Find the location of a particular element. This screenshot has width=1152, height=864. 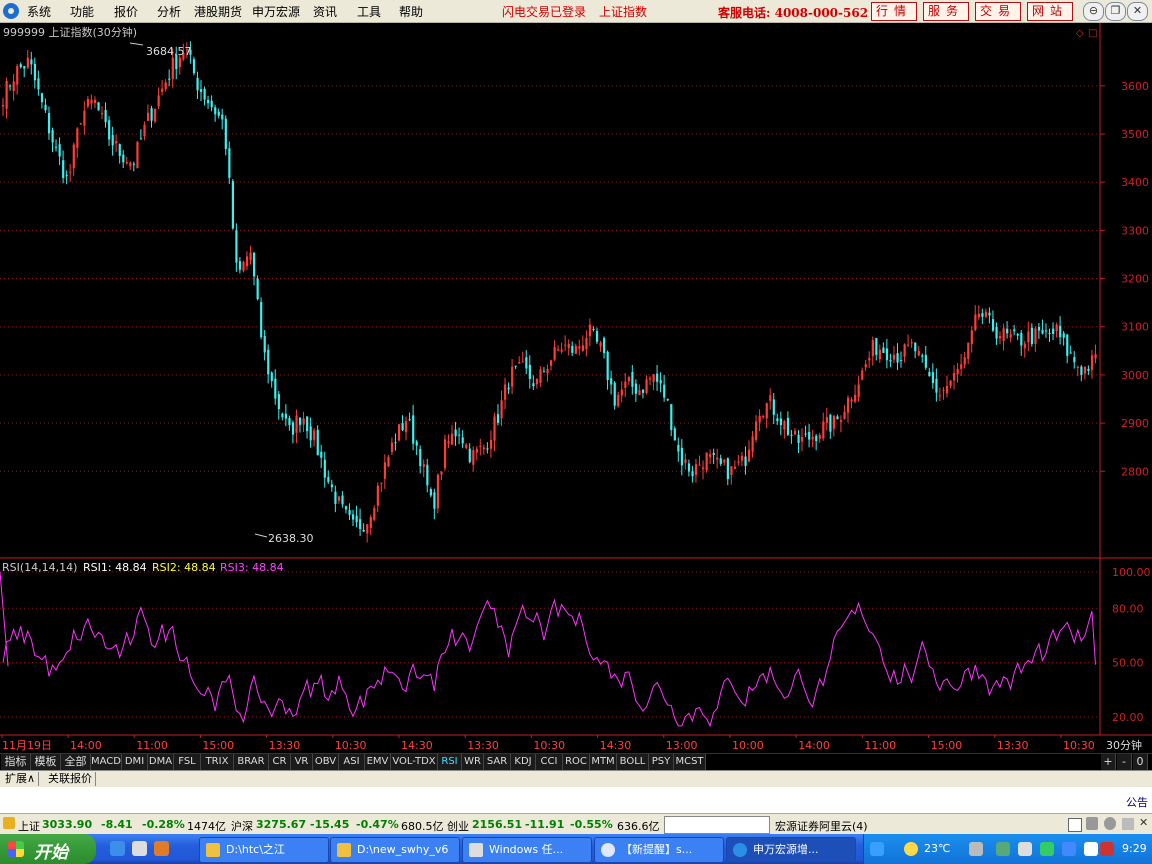

indicator-tab-wr: WR is located at coordinates (473, 762).